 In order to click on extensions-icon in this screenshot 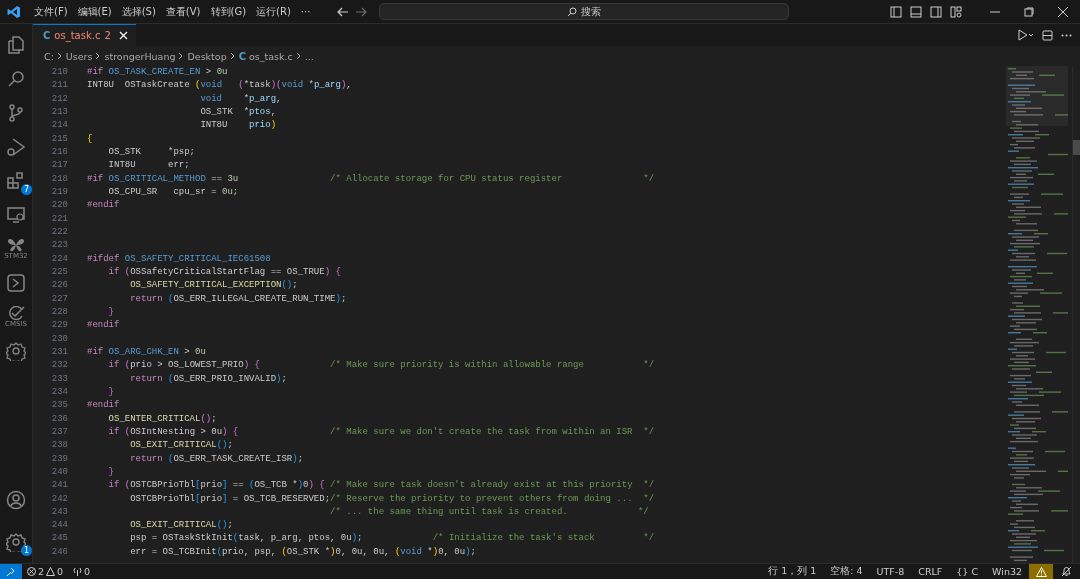, I will do `click(16, 180)`.